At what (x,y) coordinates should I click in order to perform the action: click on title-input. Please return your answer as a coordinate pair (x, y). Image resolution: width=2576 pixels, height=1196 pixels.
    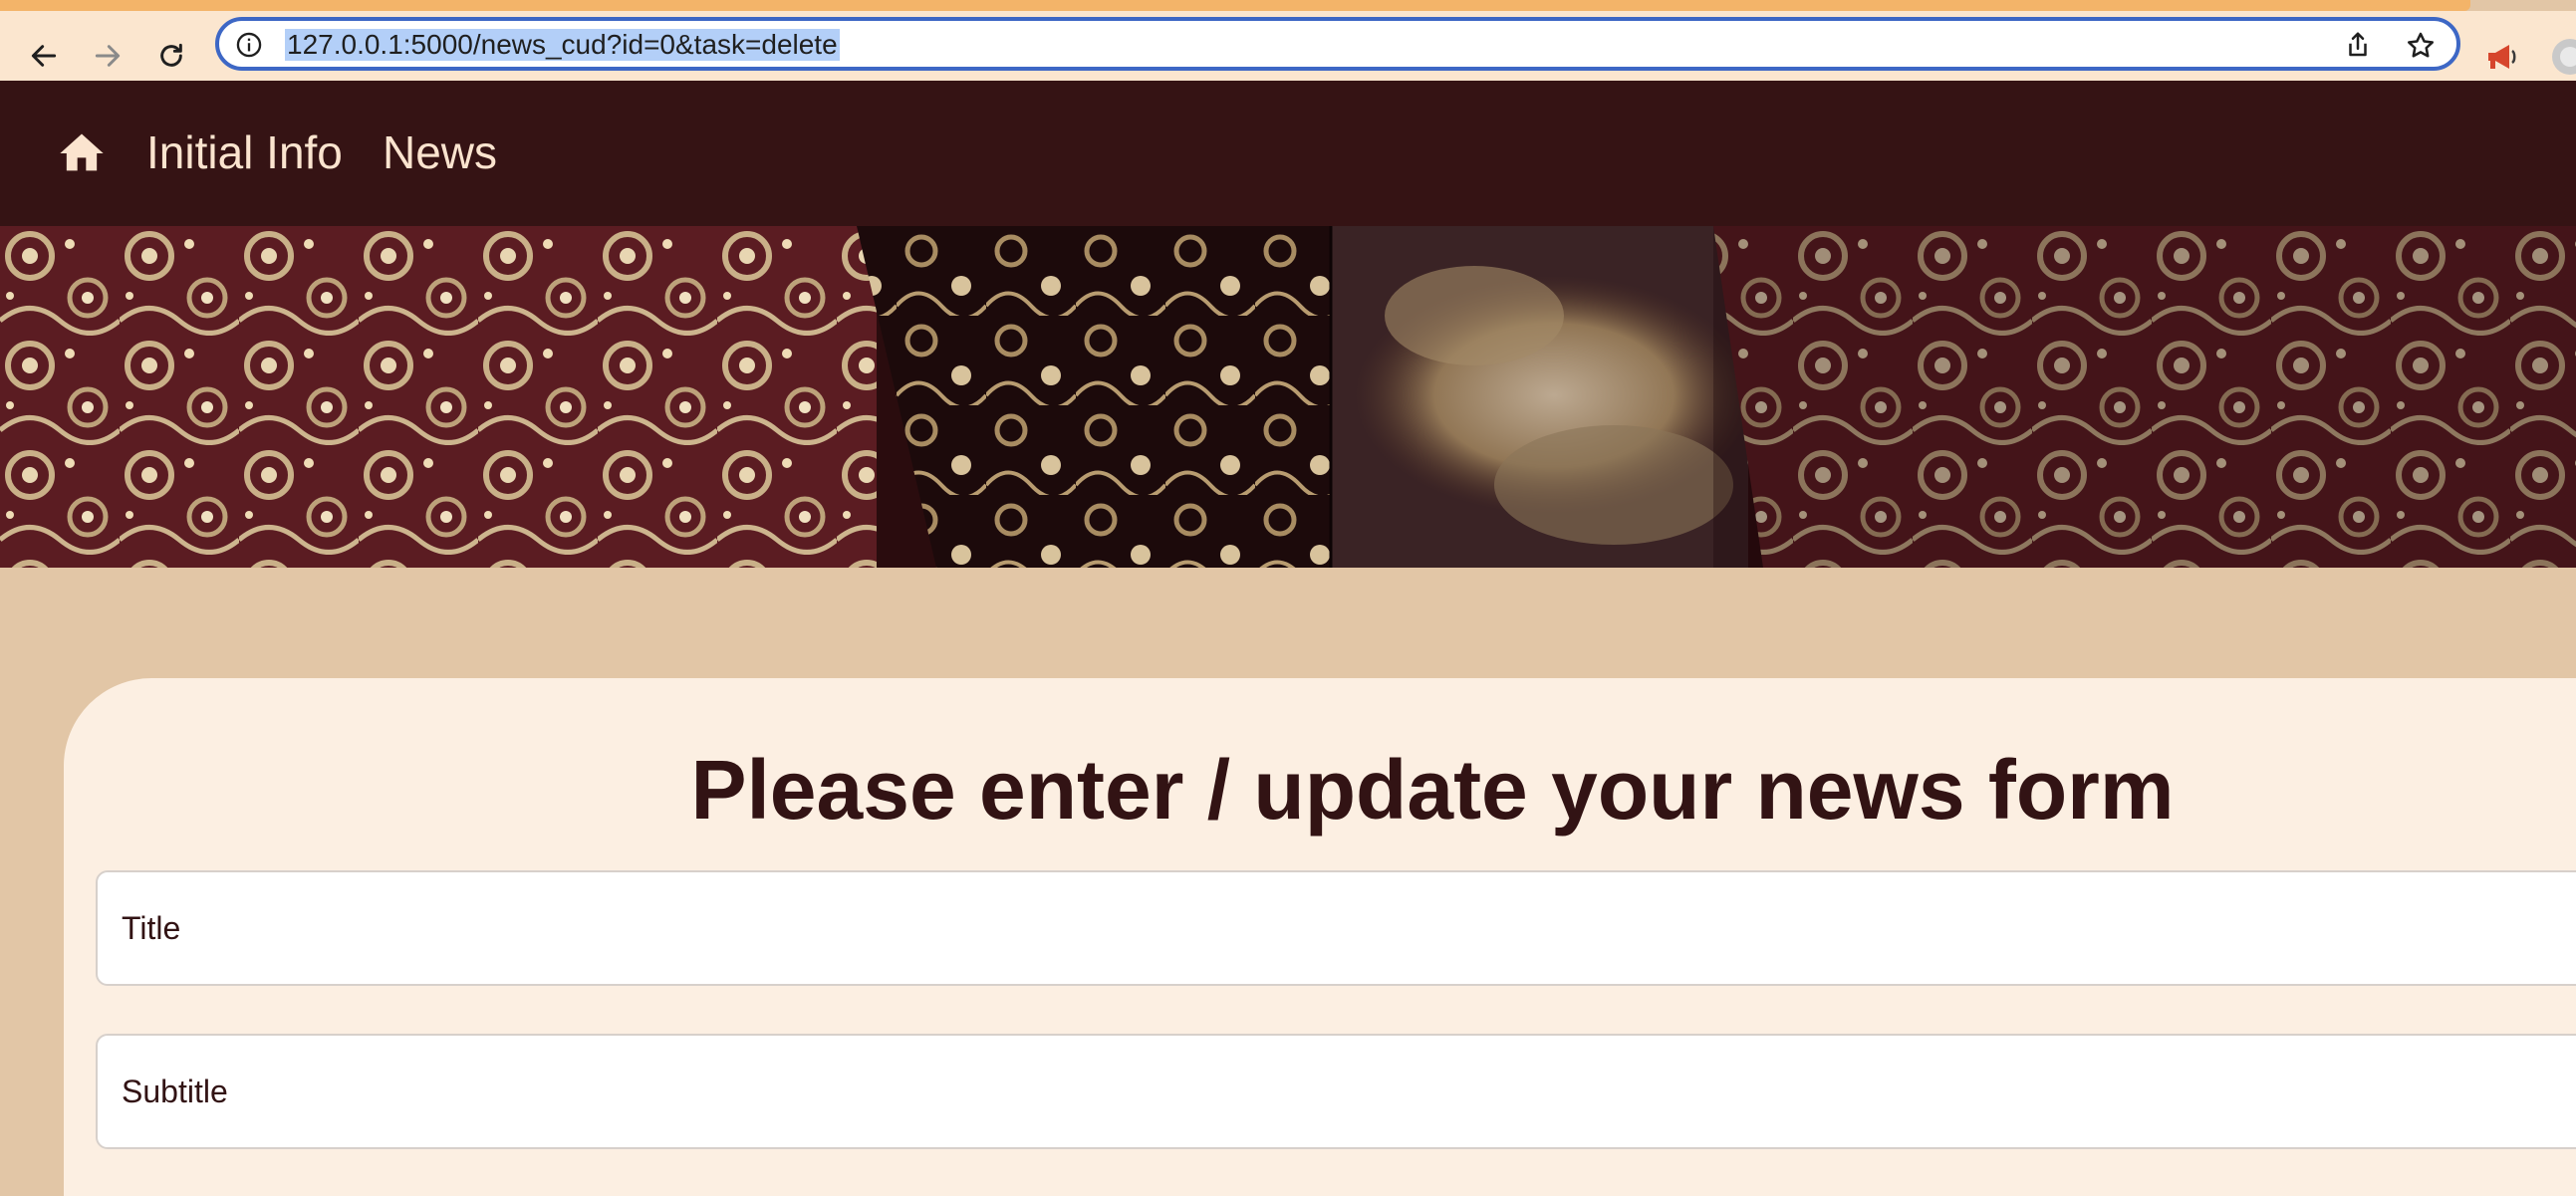
    Looking at the image, I should click on (1337, 928).